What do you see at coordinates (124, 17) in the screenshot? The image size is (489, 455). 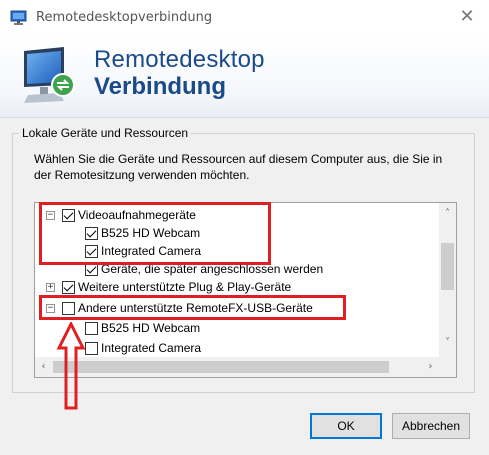 I see `window-title: Remotedesktopverbindung` at bounding box center [124, 17].